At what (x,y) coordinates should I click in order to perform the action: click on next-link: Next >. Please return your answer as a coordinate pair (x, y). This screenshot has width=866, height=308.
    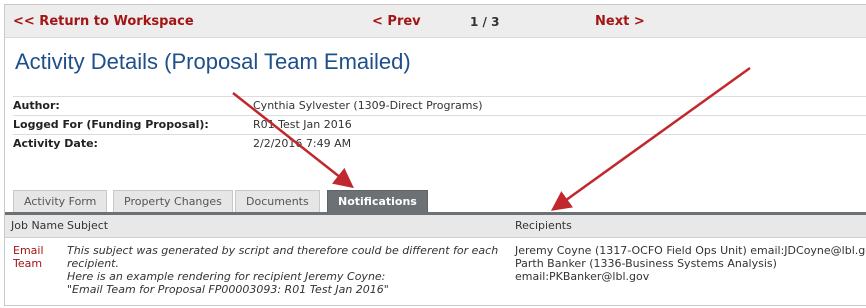
    Looking at the image, I should click on (620, 21).